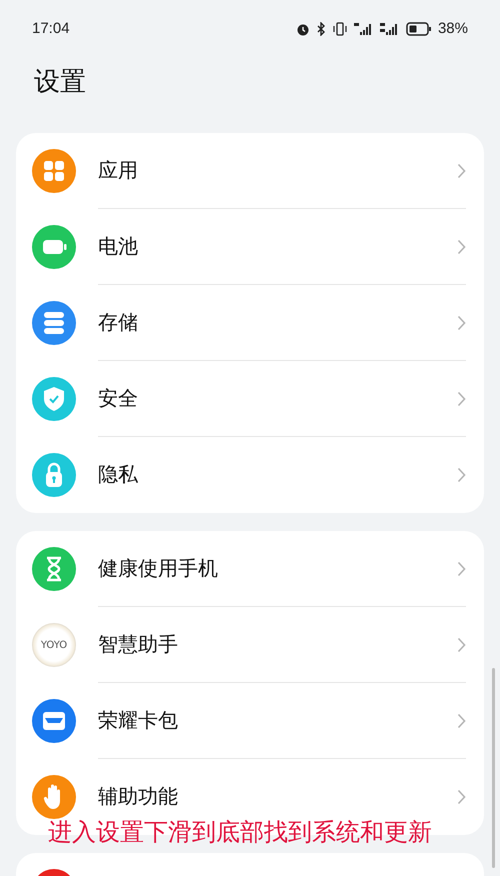 The width and height of the screenshot is (500, 876). Describe the element at coordinates (54, 323) in the screenshot. I see `storage-icon` at that location.